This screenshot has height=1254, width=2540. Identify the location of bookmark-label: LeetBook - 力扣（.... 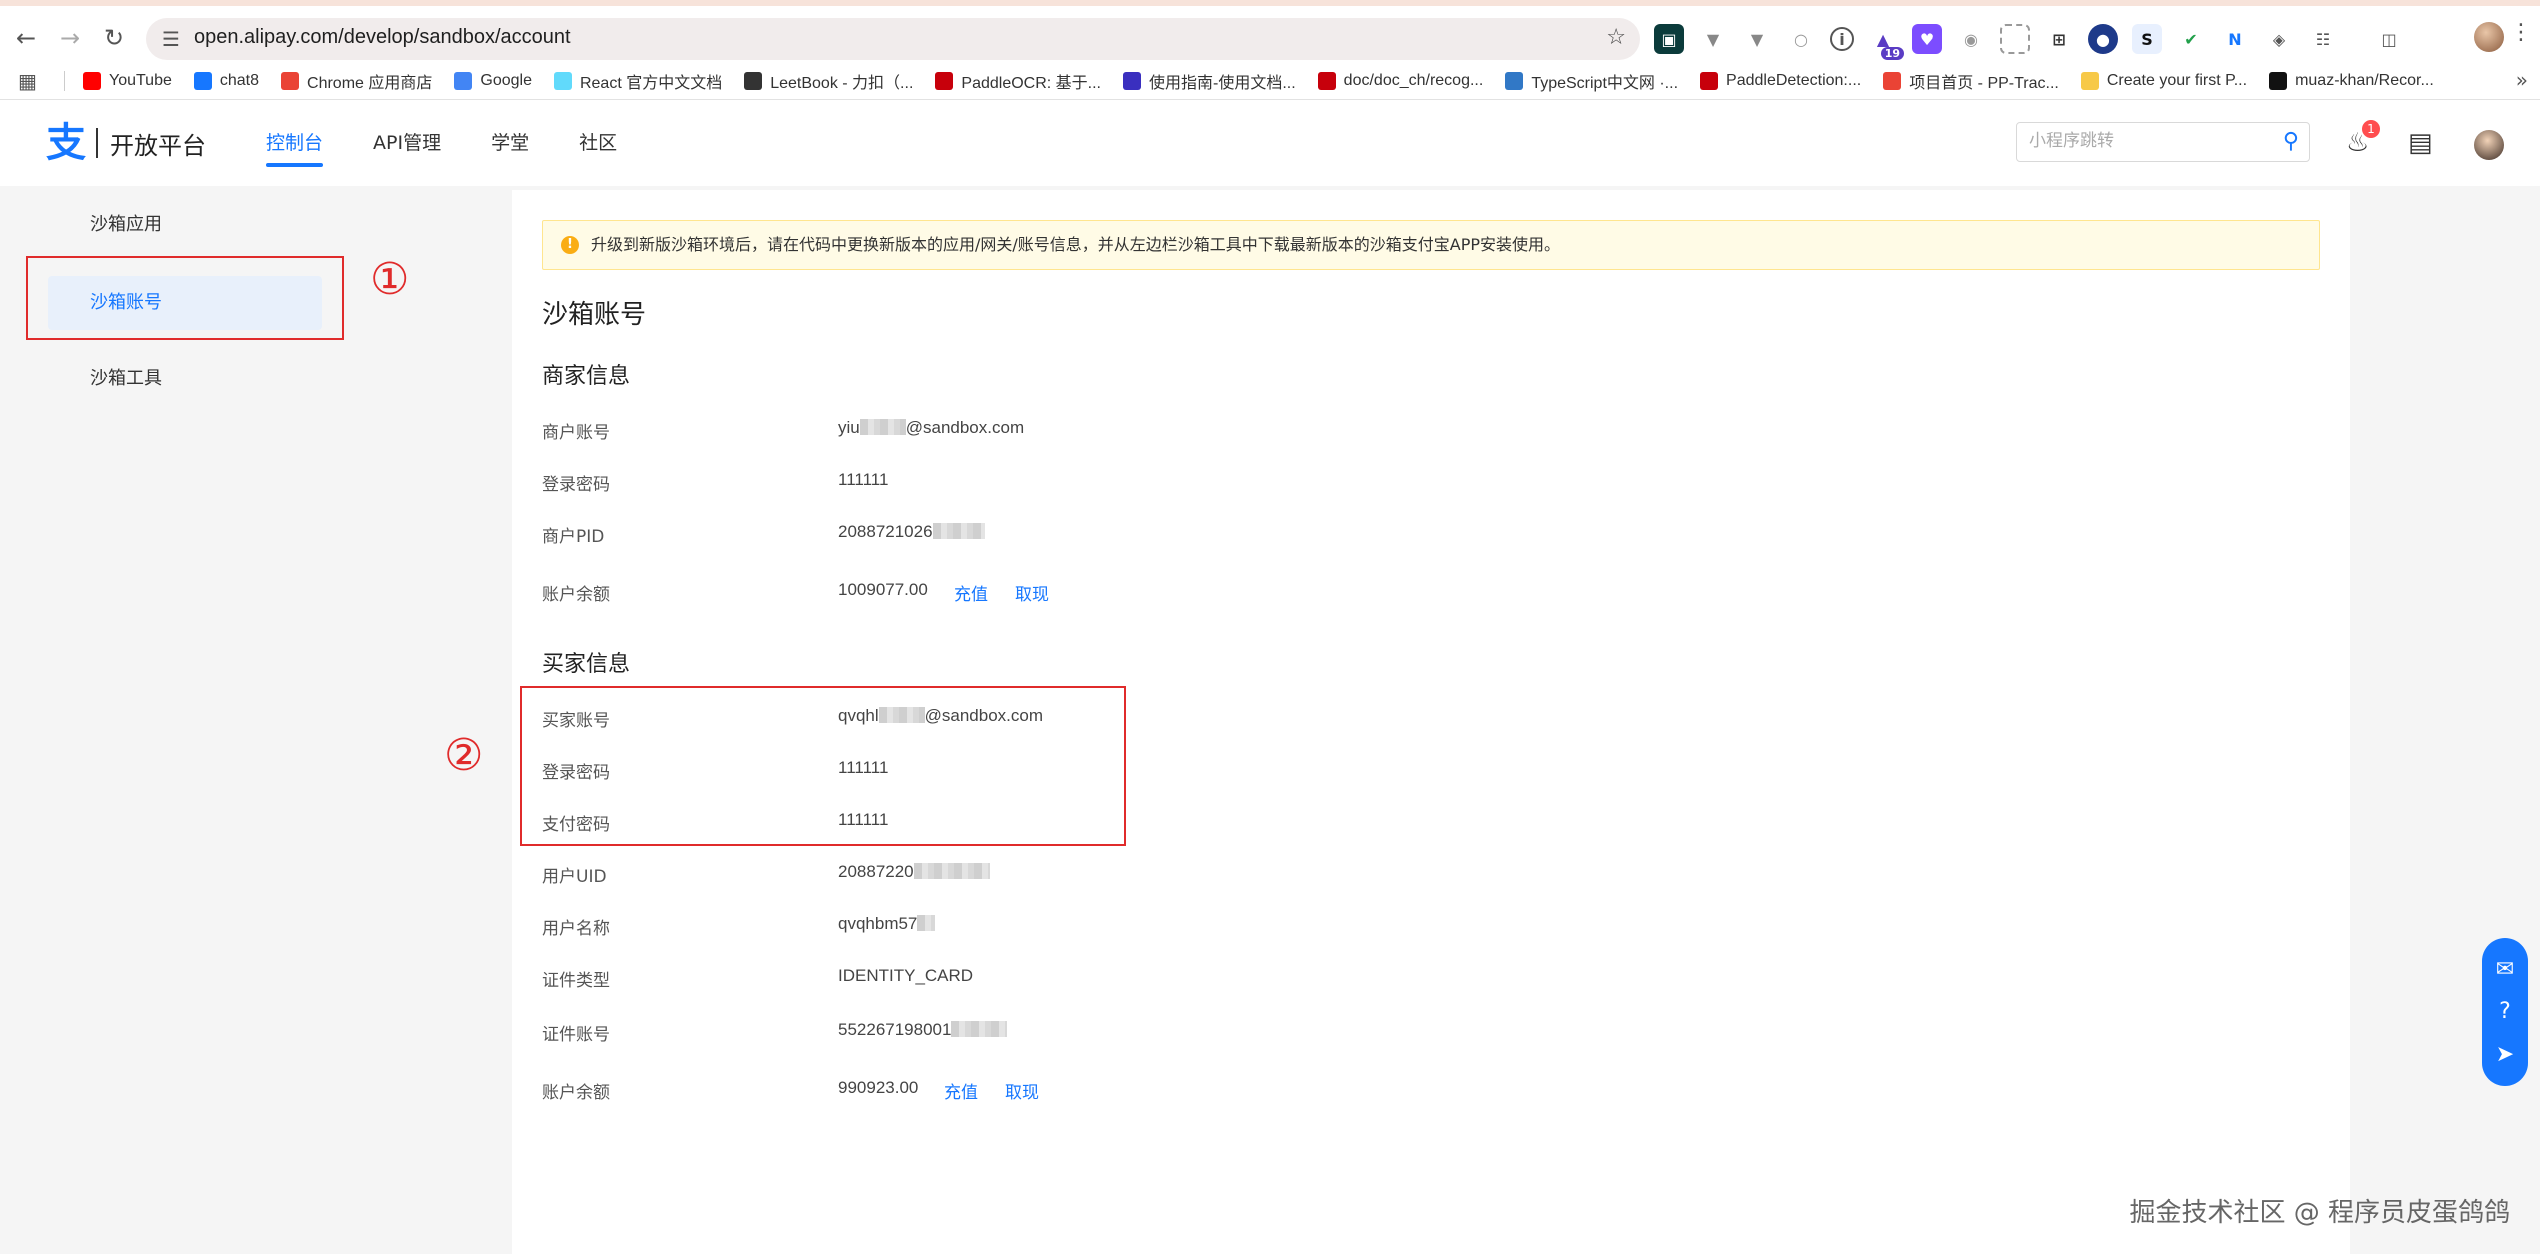
(842, 83).